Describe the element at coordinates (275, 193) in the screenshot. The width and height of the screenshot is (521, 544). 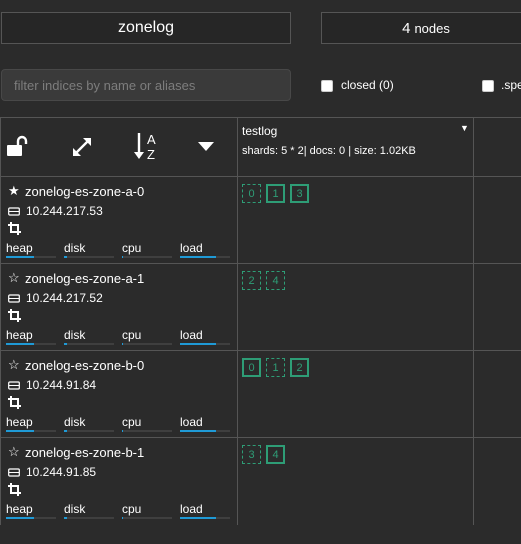
I see `primary-shard: 1` at that location.